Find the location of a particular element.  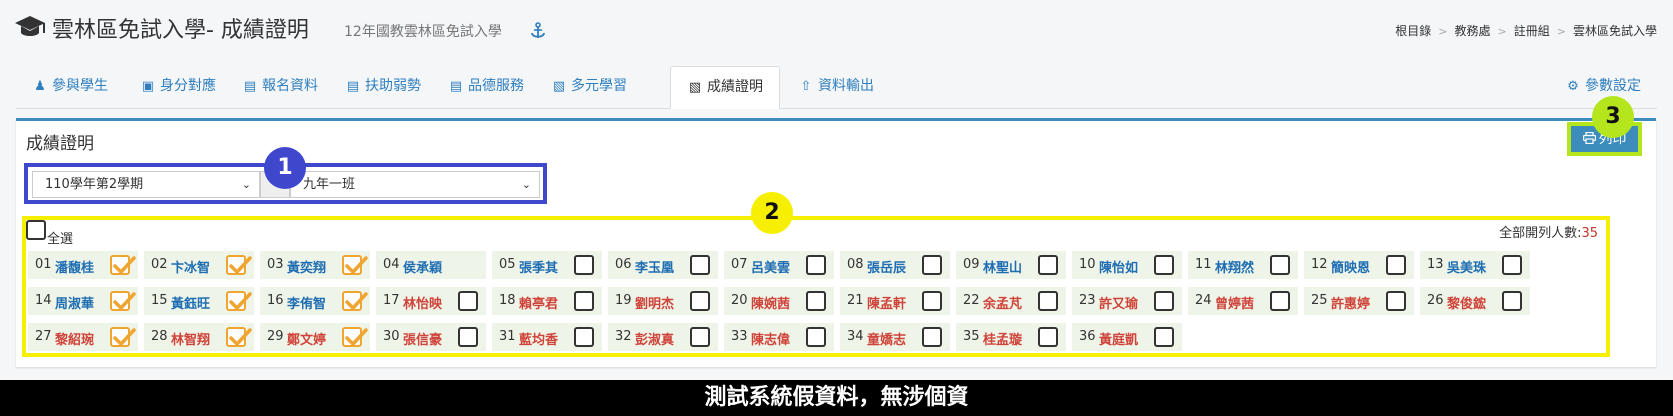

breadcrumb-registry: 註冊組 is located at coordinates (1532, 31).